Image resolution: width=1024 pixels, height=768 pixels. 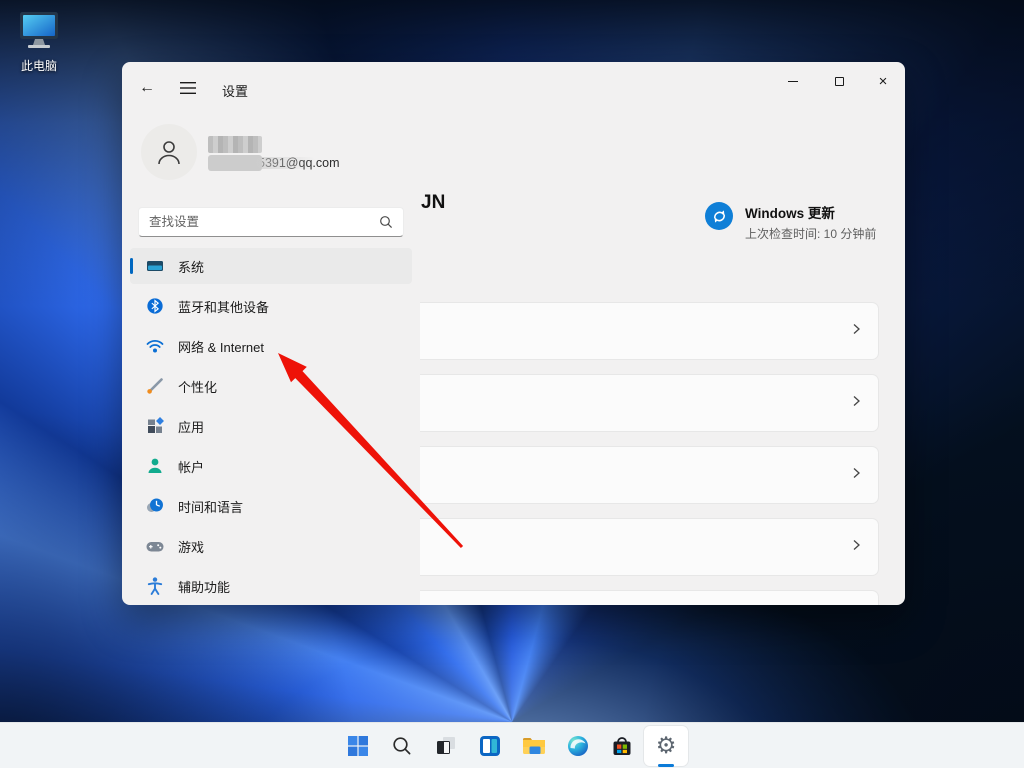 I want to click on bluetooth-icon, so click(x=155, y=306).